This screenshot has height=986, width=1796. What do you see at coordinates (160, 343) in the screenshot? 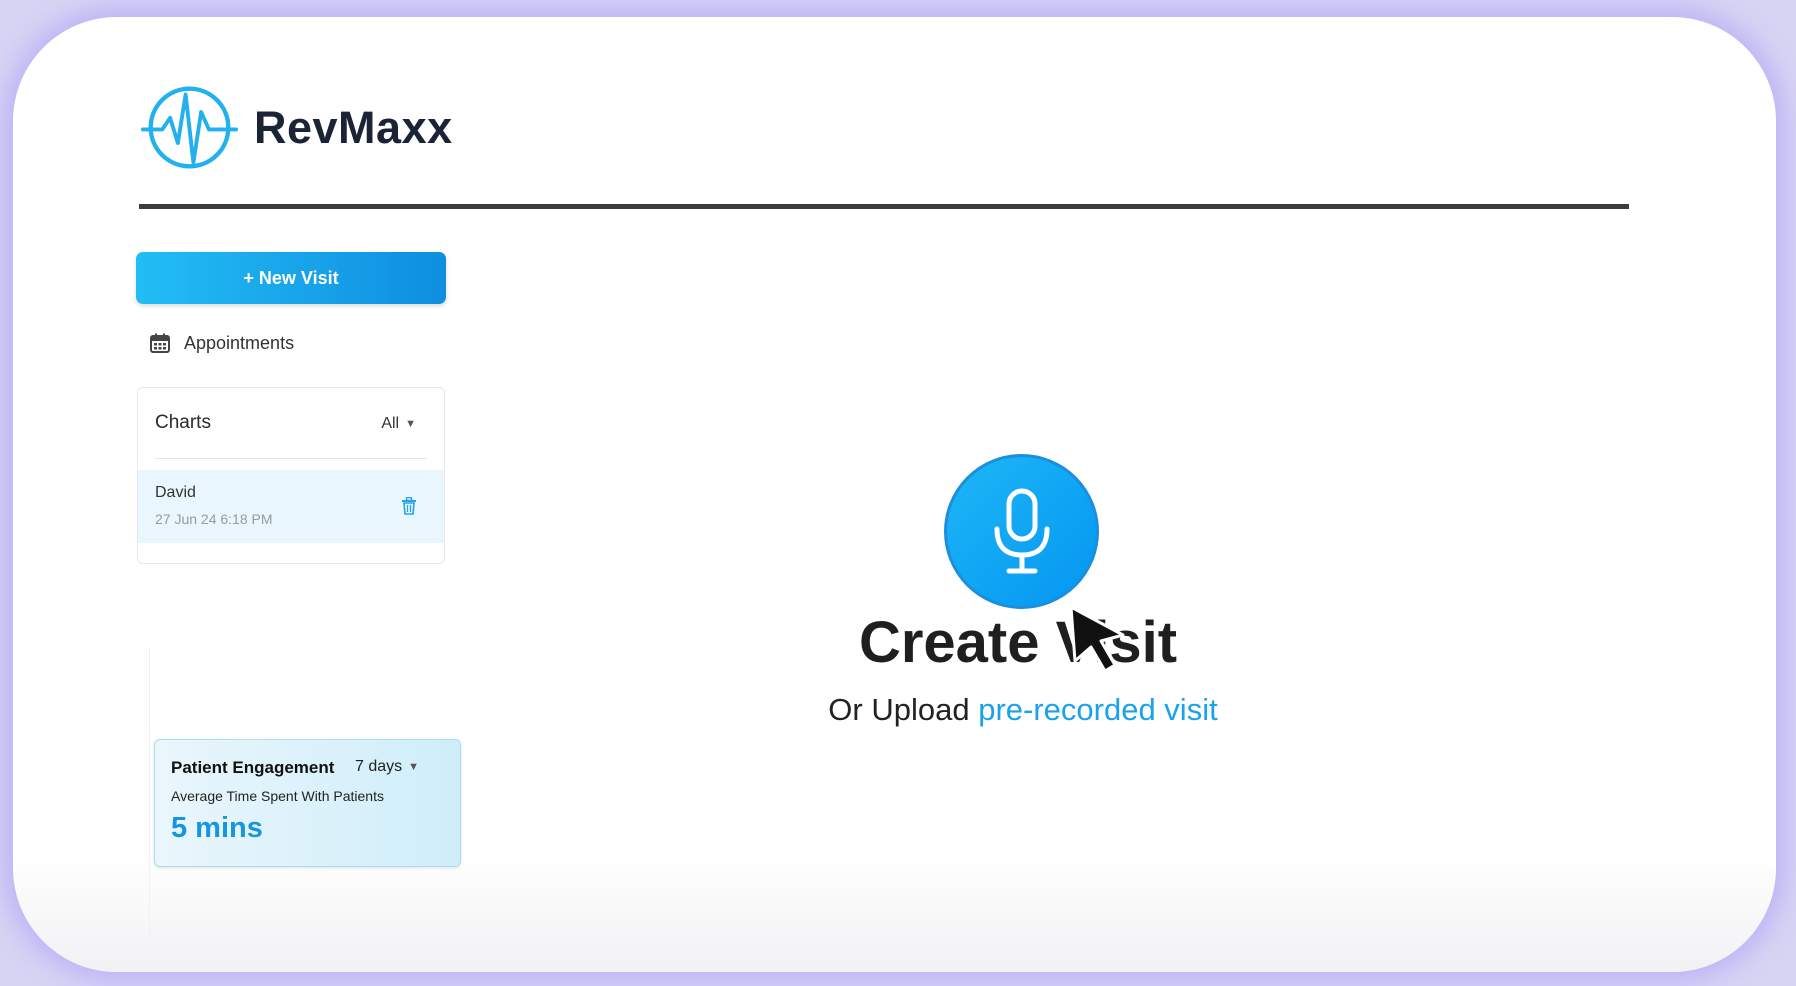
I see `calendar-icon` at bounding box center [160, 343].